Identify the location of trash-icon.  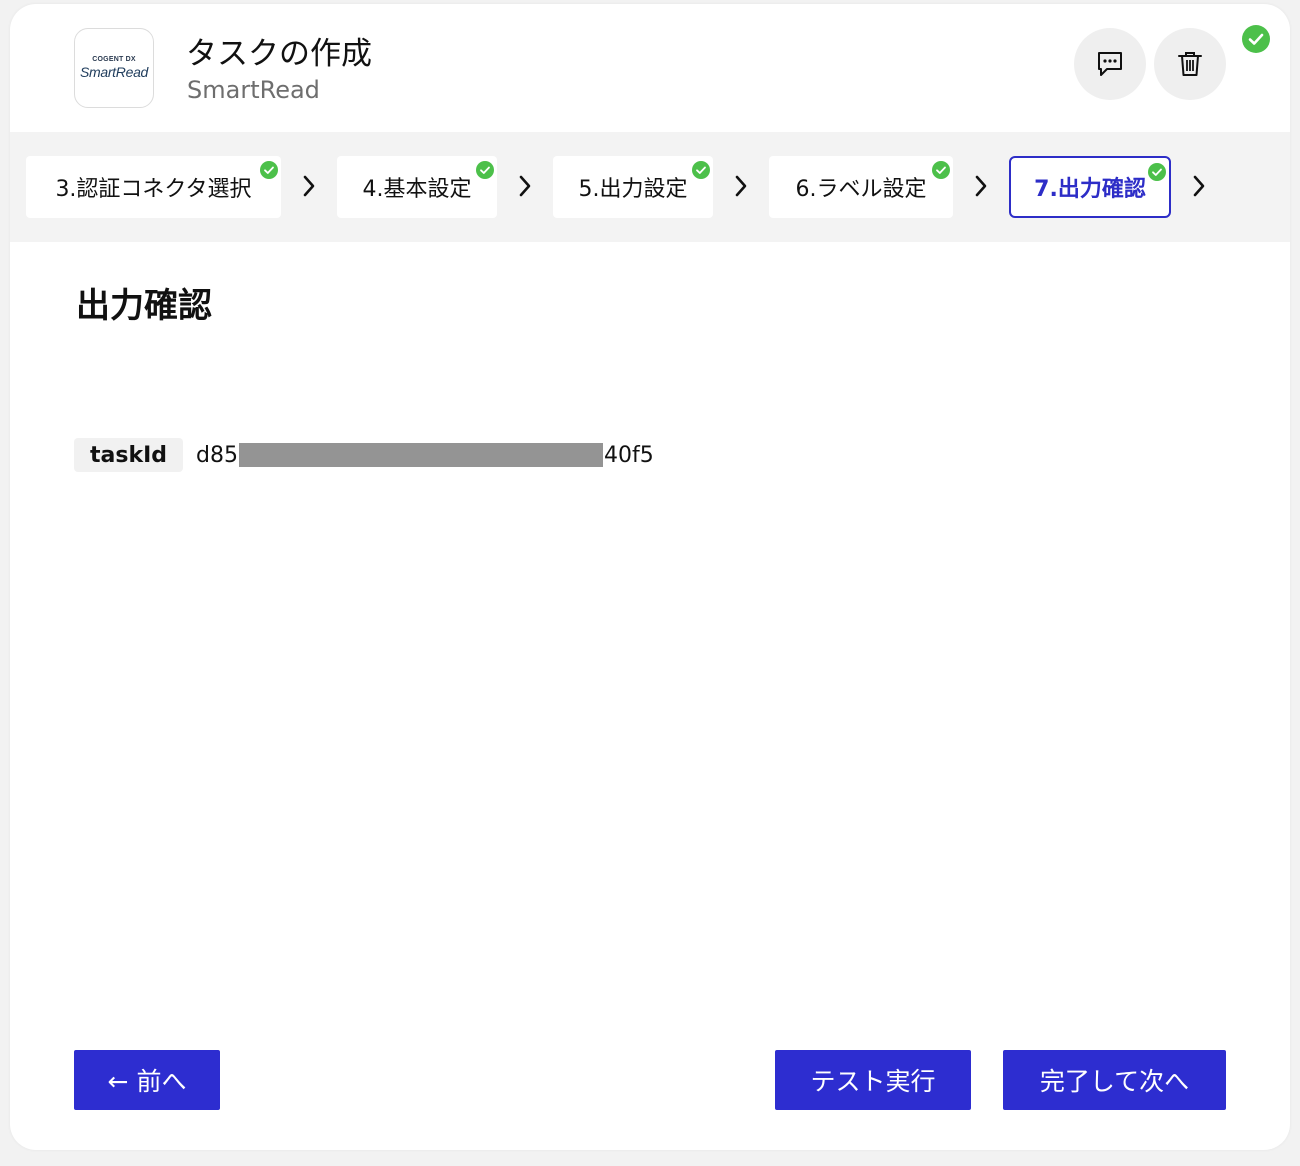
(1190, 64).